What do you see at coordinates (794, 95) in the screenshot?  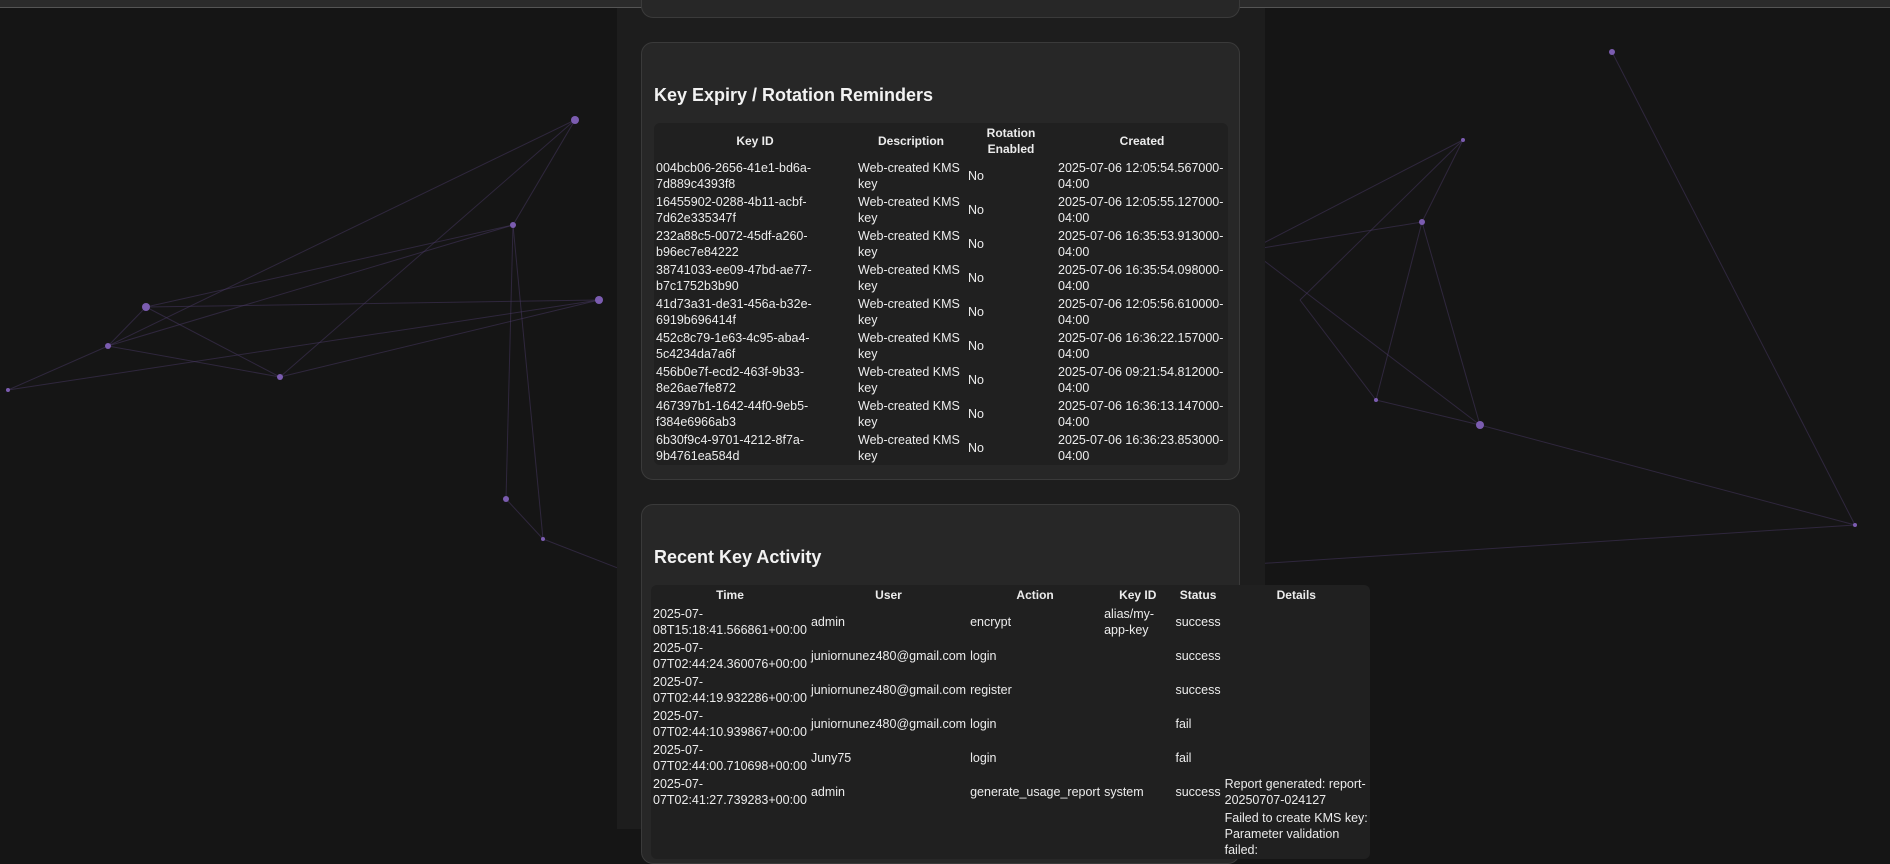 I see `section-title: Key Expiry / Rotation Reminders` at bounding box center [794, 95].